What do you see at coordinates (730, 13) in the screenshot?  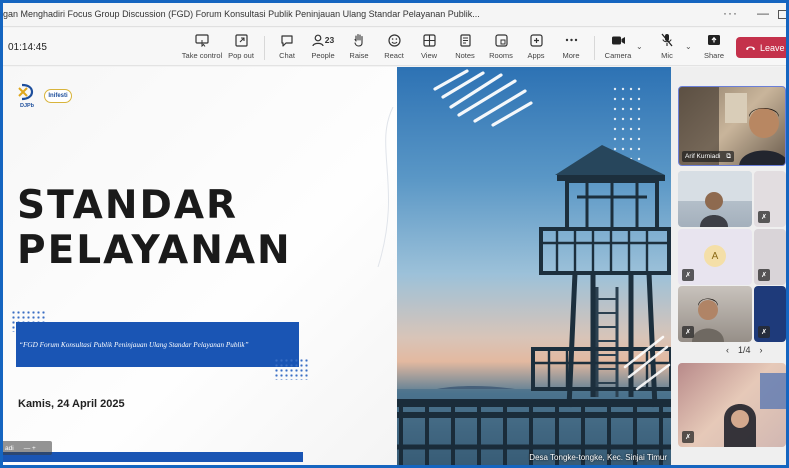 I see `more-options-icon: ···` at bounding box center [730, 13].